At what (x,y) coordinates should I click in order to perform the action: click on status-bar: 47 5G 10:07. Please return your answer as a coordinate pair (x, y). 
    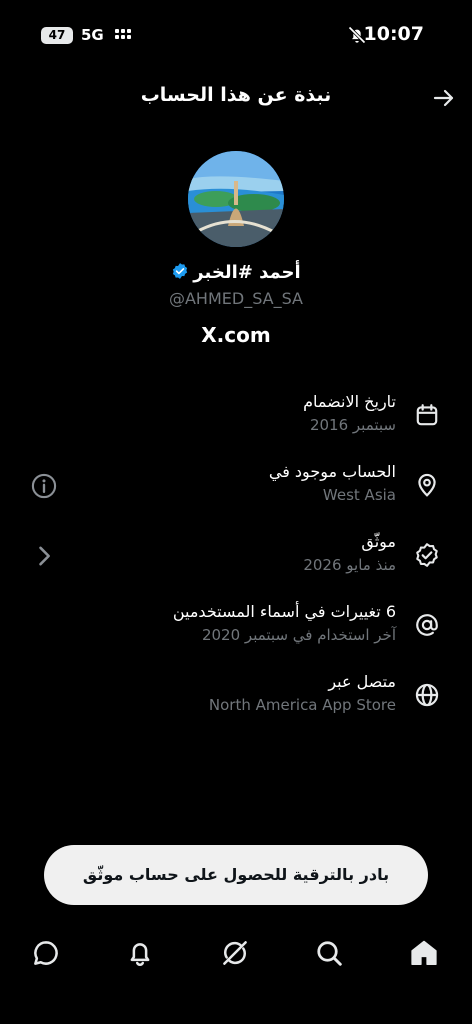
    Looking at the image, I should click on (236, 35).